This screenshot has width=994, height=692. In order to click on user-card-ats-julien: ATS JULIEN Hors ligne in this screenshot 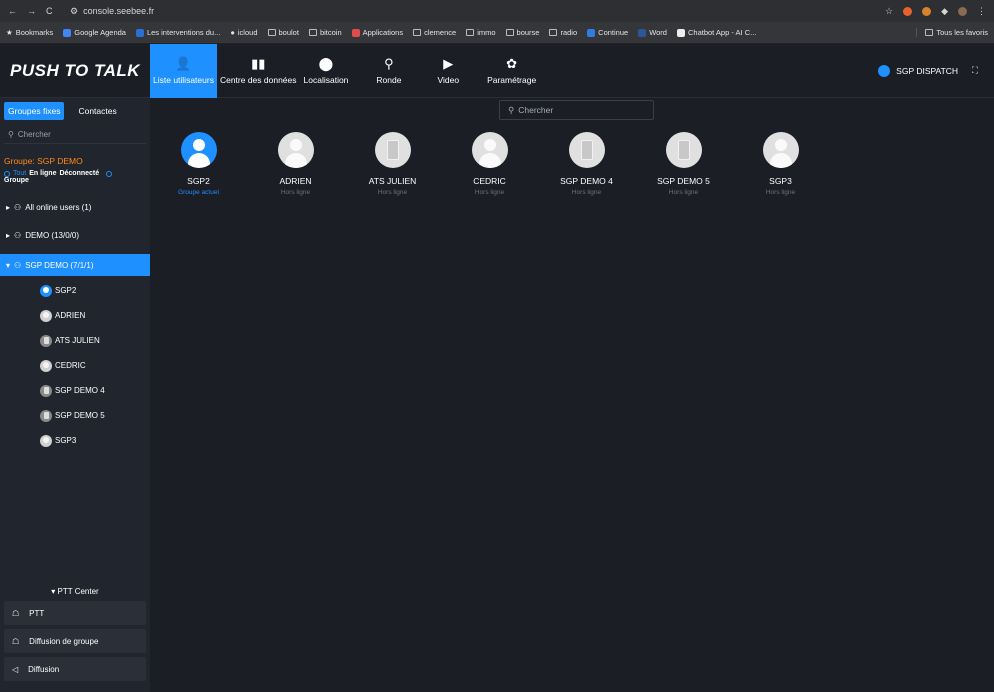, I will do `click(392, 164)`.